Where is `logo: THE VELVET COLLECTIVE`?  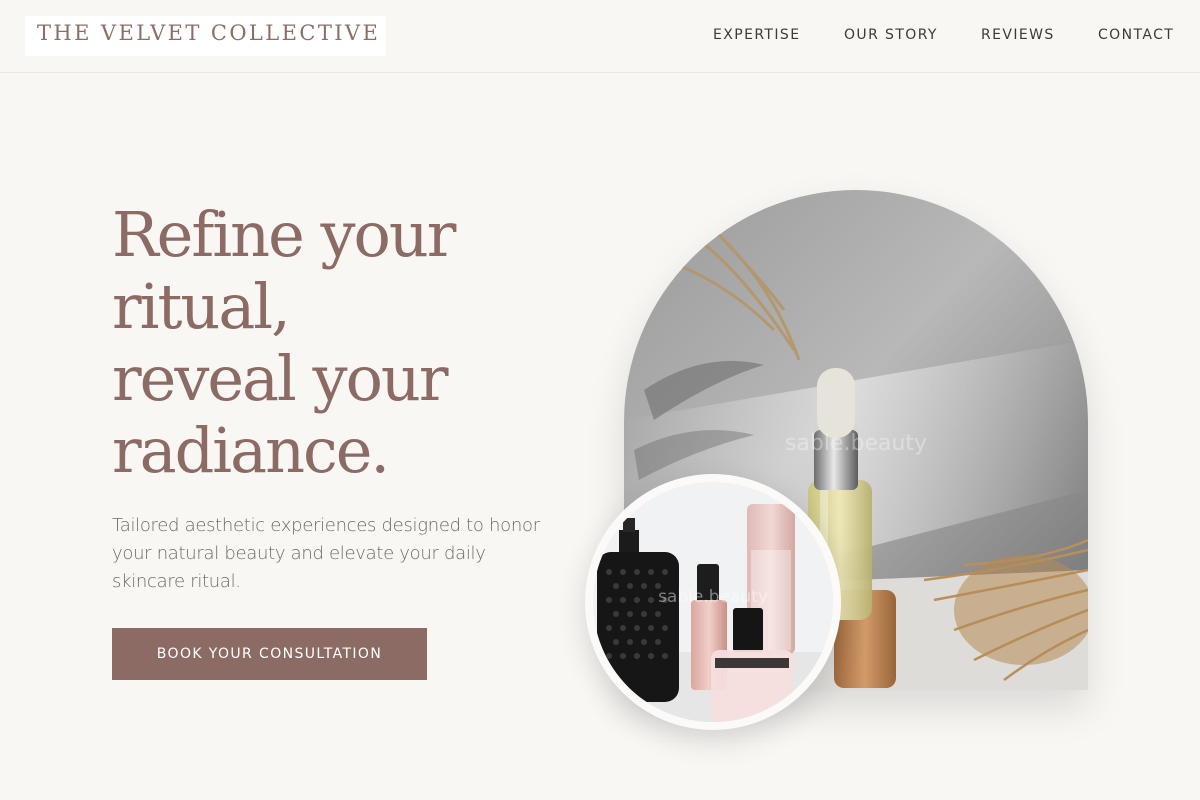
logo: THE VELVET COLLECTIVE is located at coordinates (205, 36).